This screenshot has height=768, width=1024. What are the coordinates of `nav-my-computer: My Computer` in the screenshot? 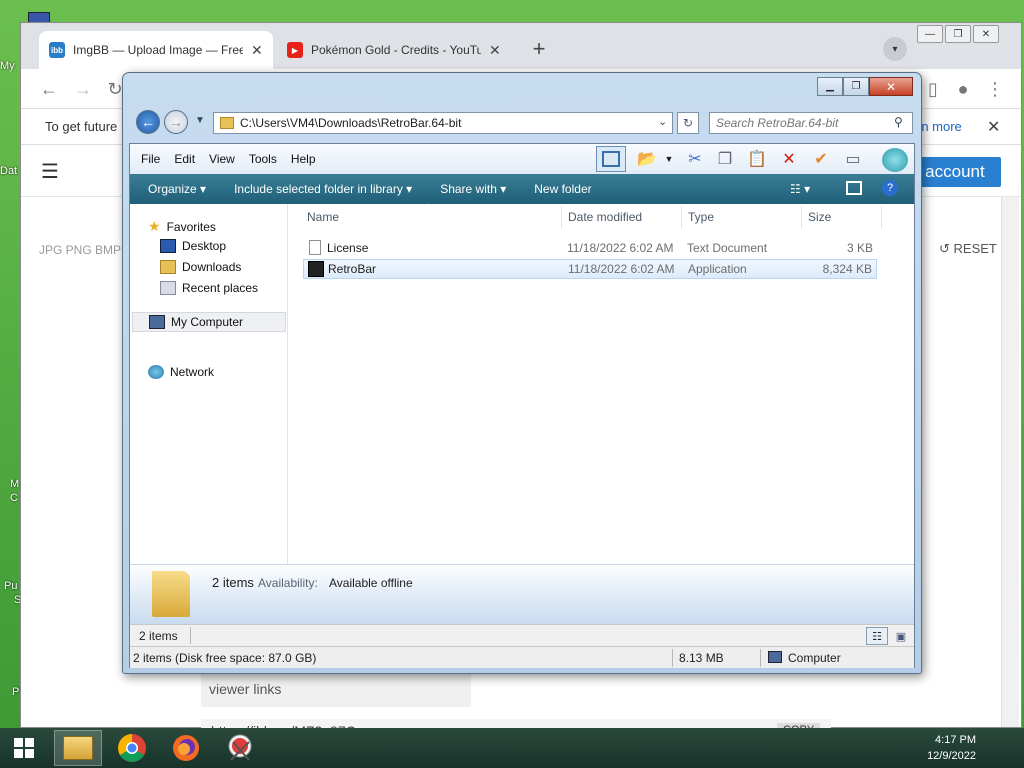 It's located at (209, 322).